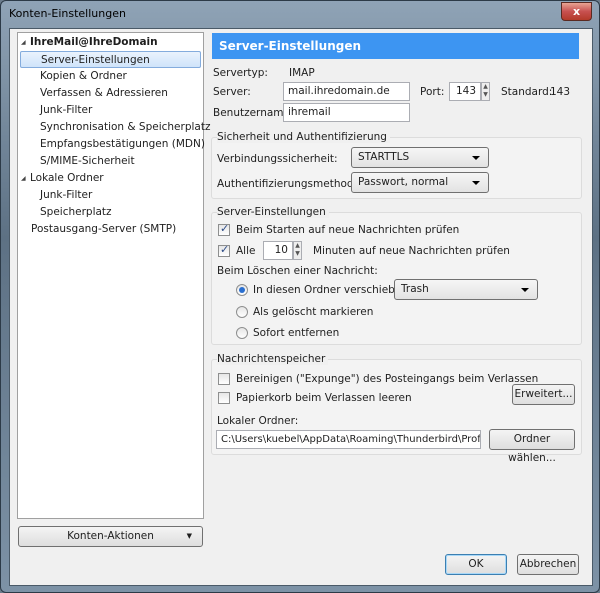  What do you see at coordinates (346, 91) in the screenshot?
I see `server-input: mail.ihredomain.de` at bounding box center [346, 91].